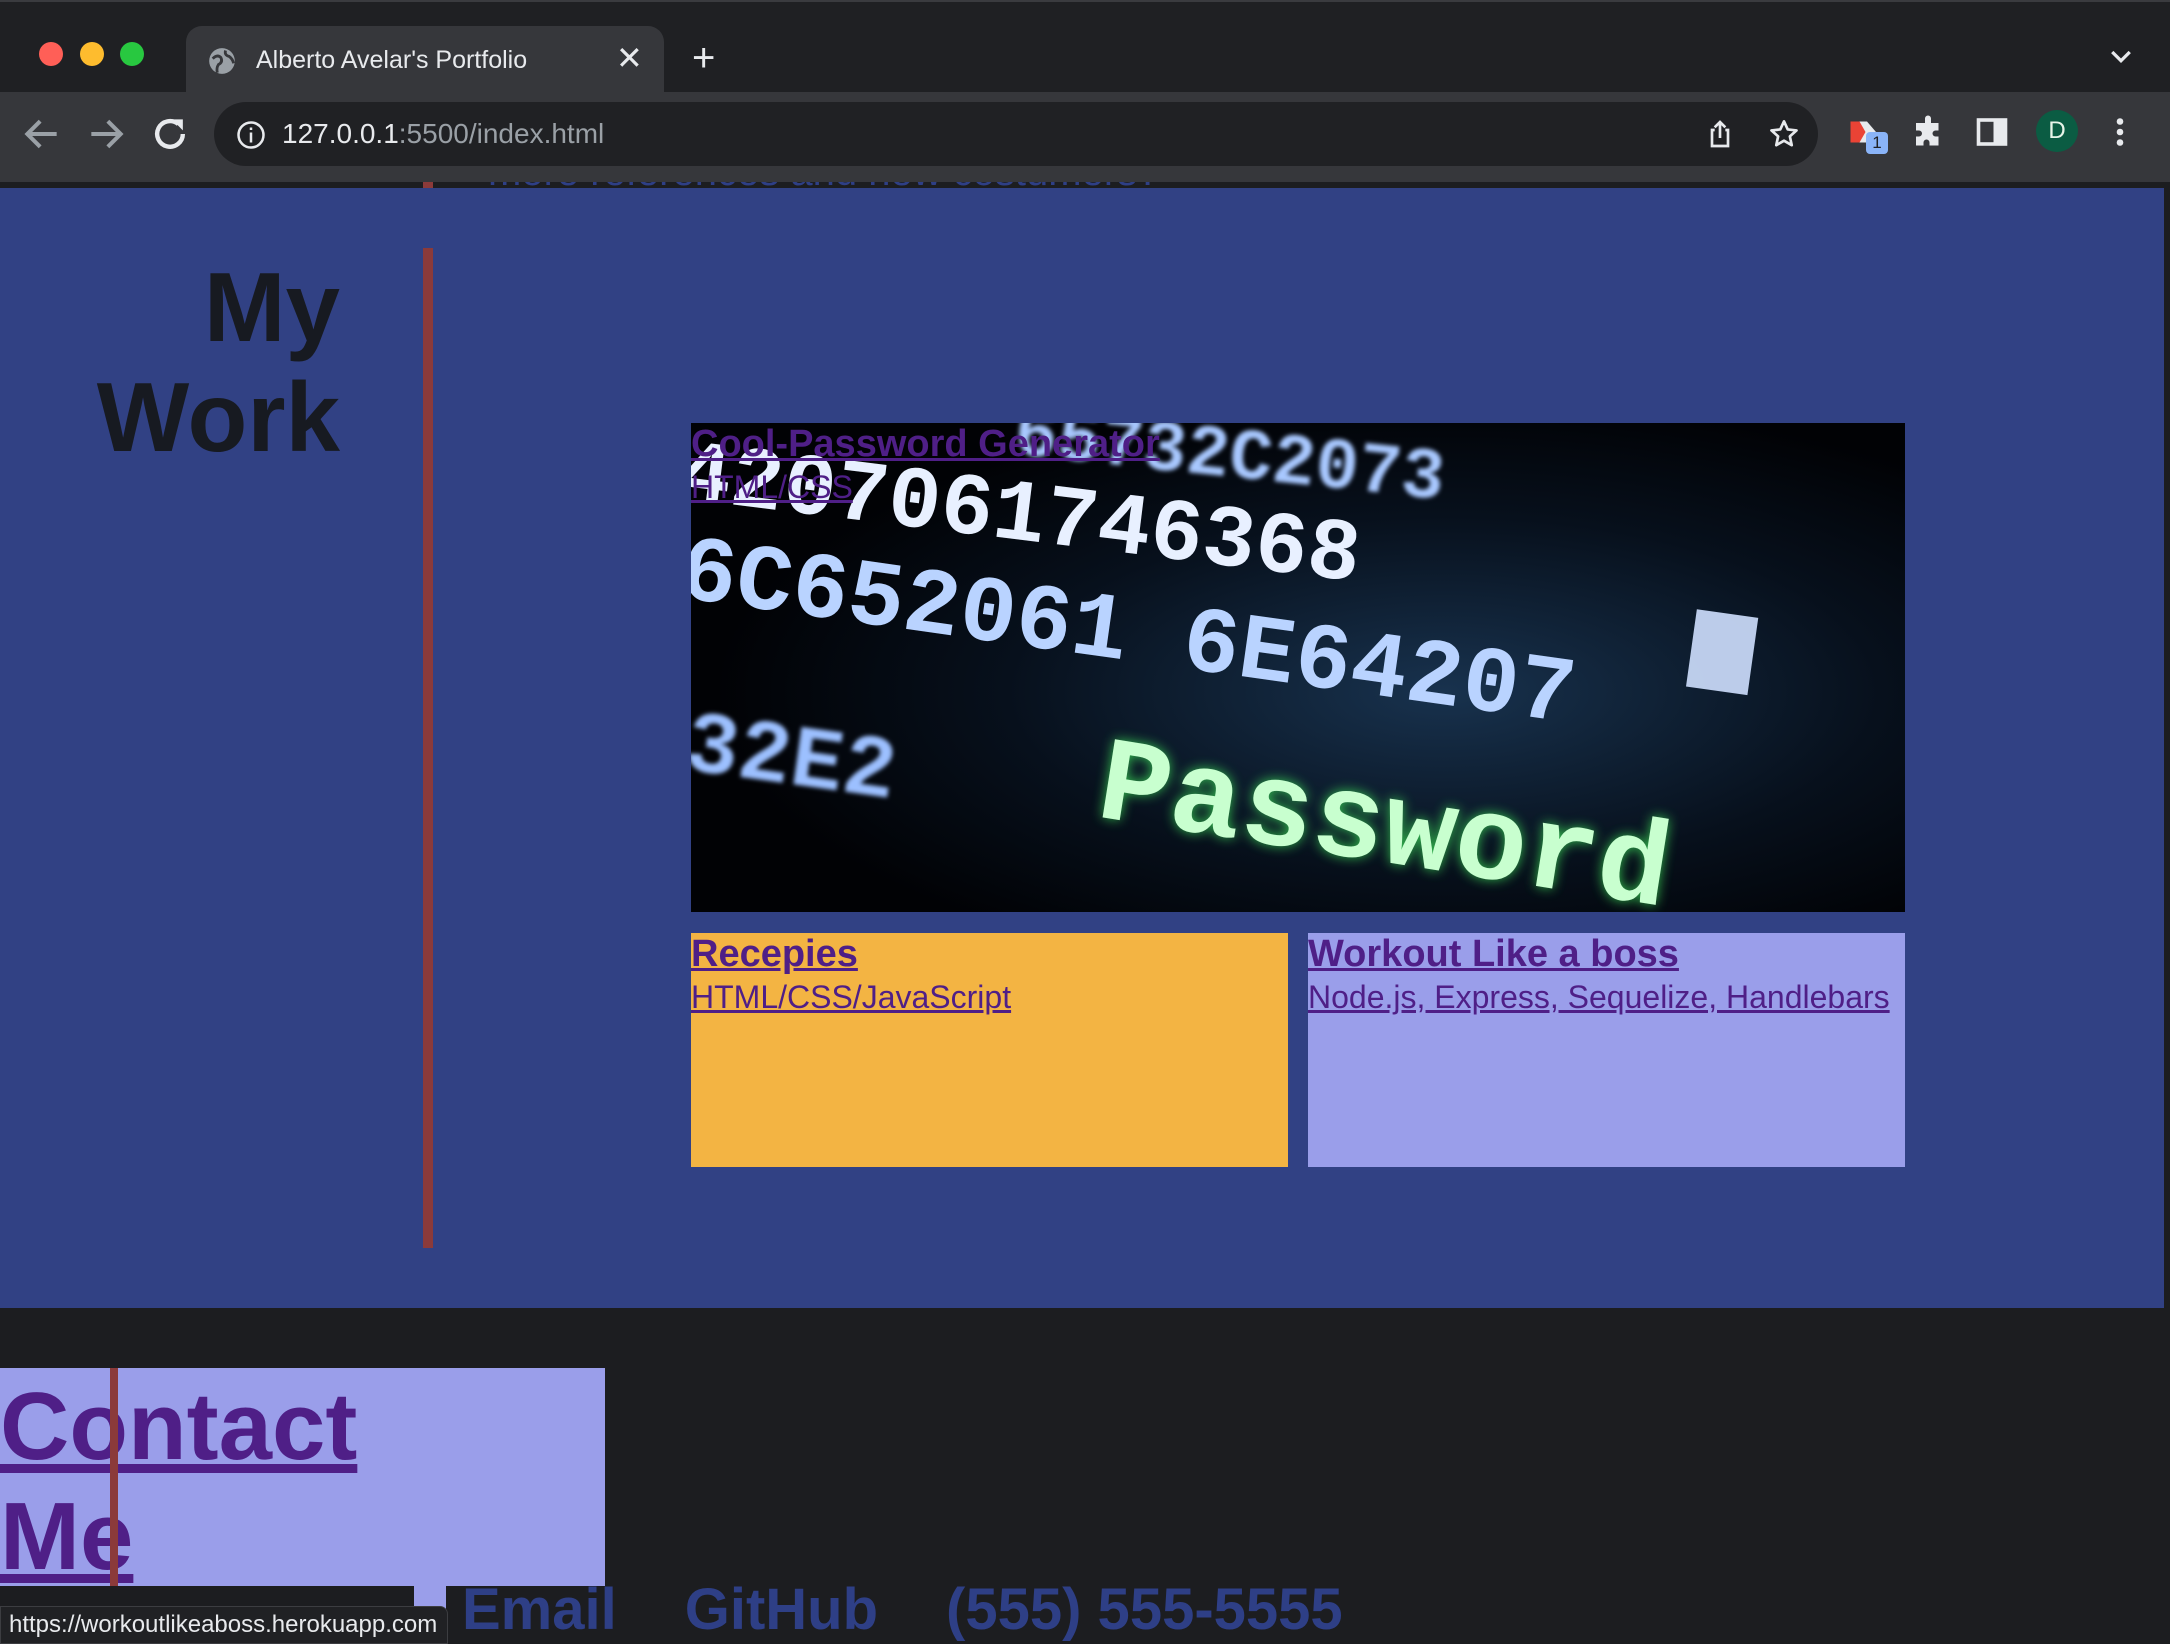  Describe the element at coordinates (1493, 954) in the screenshot. I see `project-title-link: Workout Like a boss` at that location.